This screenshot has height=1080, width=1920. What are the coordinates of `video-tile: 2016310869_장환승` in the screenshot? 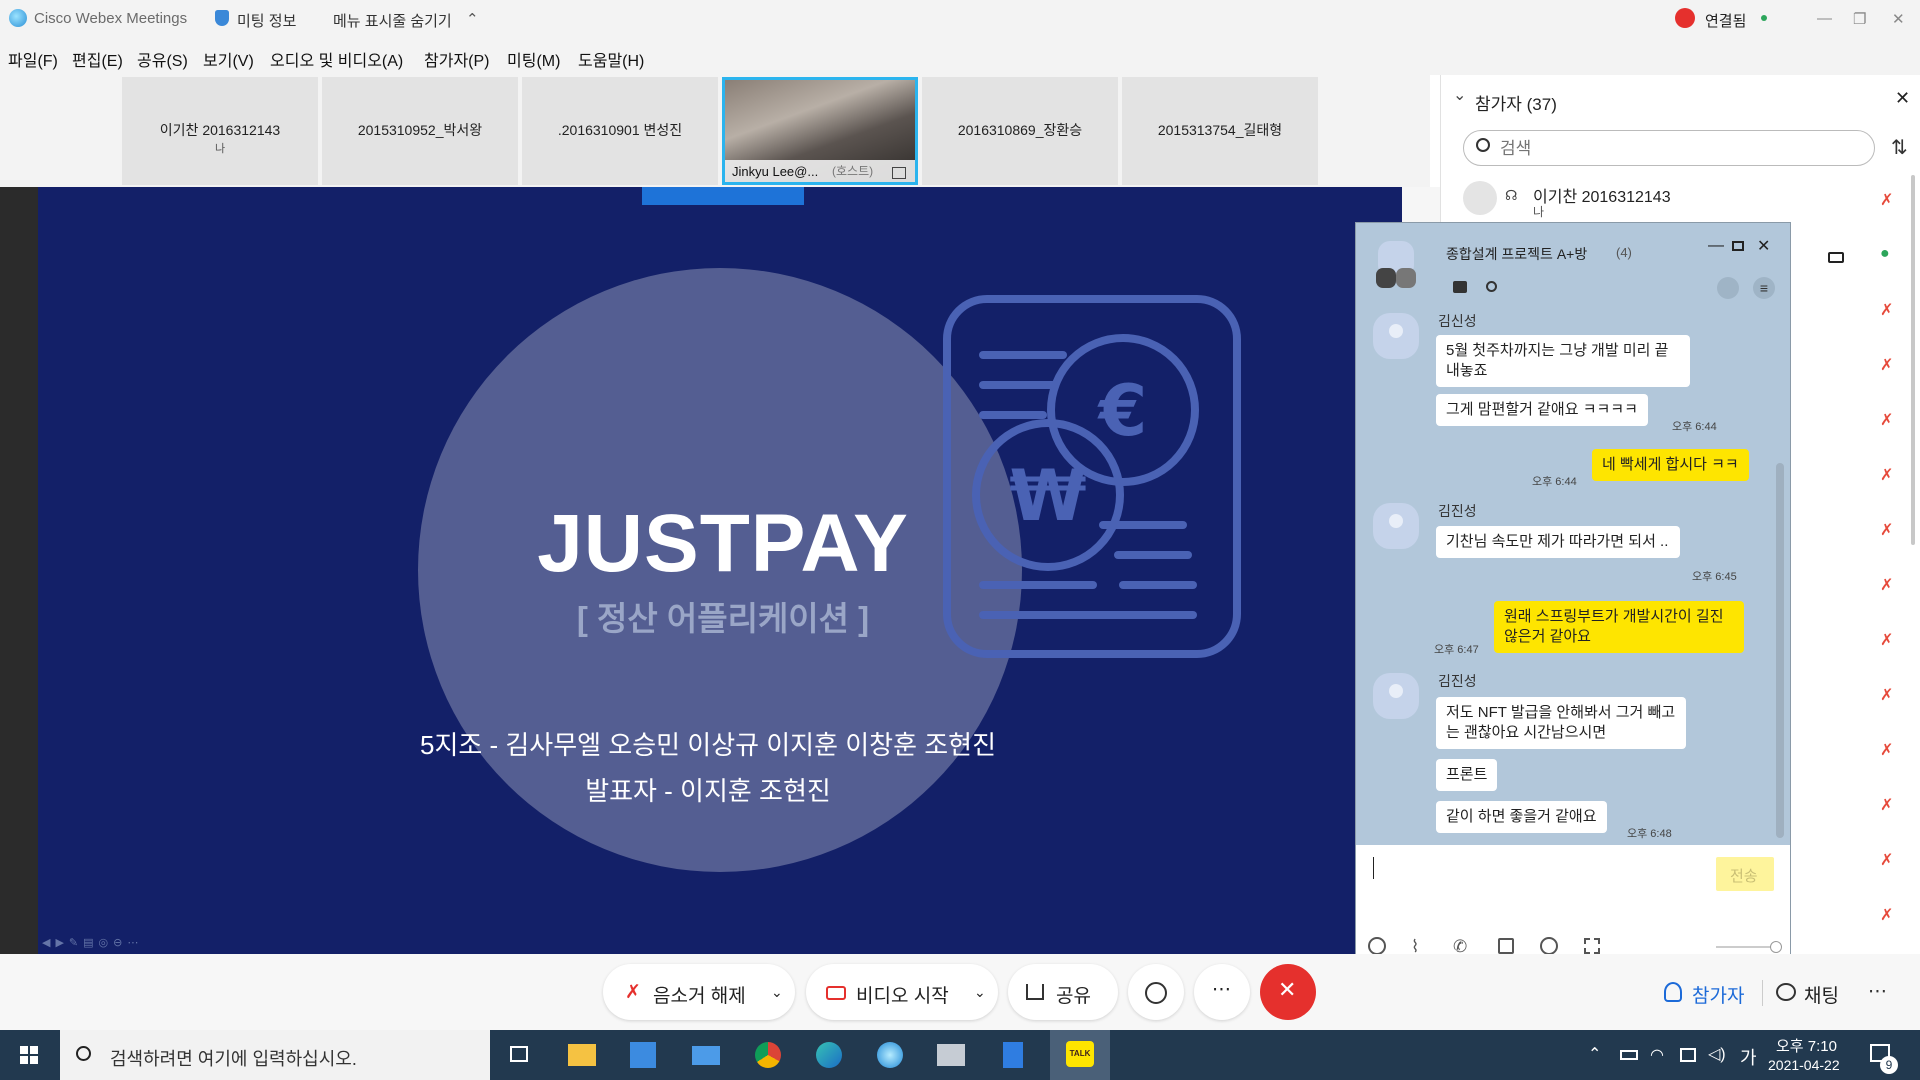 It's located at (1020, 131).